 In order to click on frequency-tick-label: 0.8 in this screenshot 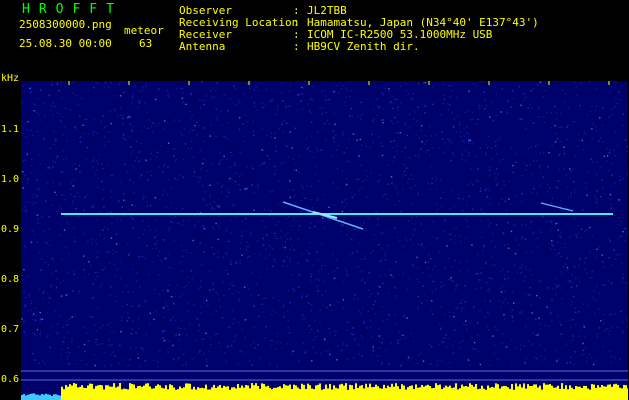, I will do `click(10, 279)`.